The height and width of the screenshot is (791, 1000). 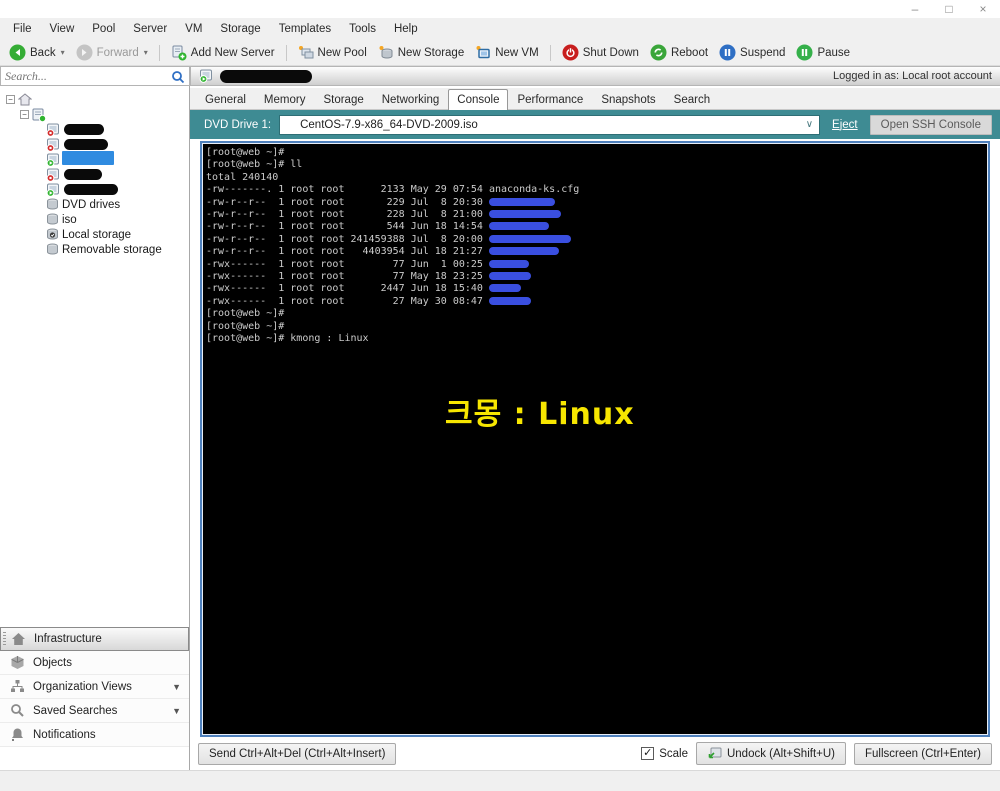 What do you see at coordinates (150, 29) in the screenshot?
I see `menu-server: Server` at bounding box center [150, 29].